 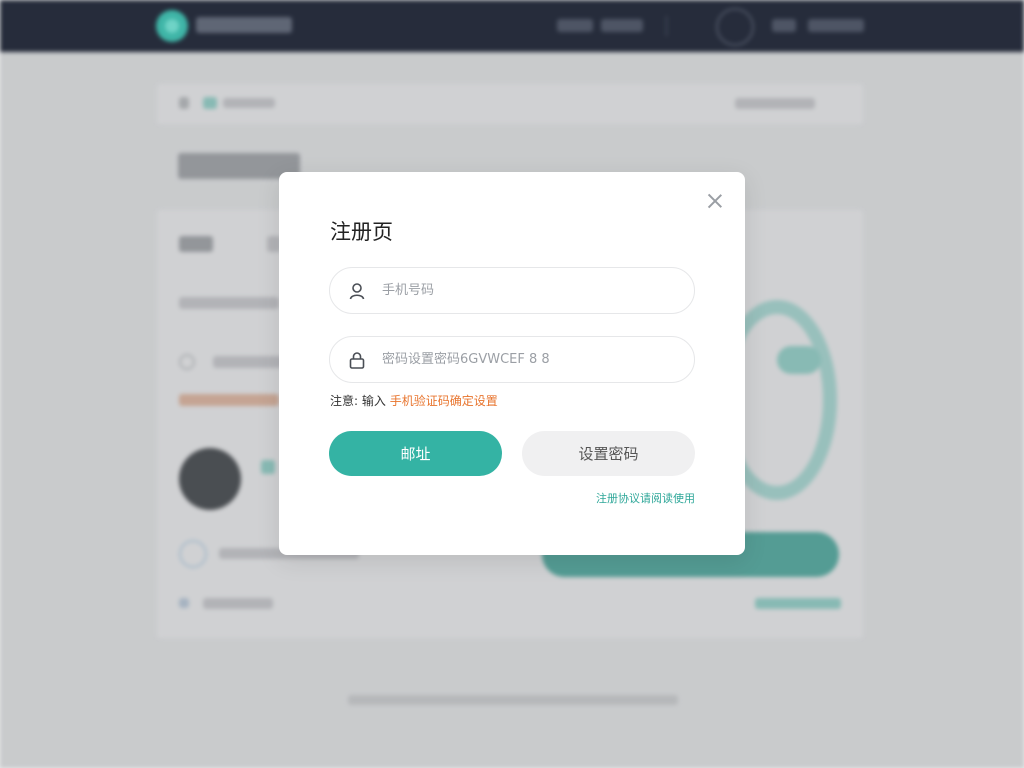 What do you see at coordinates (608, 453) in the screenshot?
I see `set-password-button: 设置密码` at bounding box center [608, 453].